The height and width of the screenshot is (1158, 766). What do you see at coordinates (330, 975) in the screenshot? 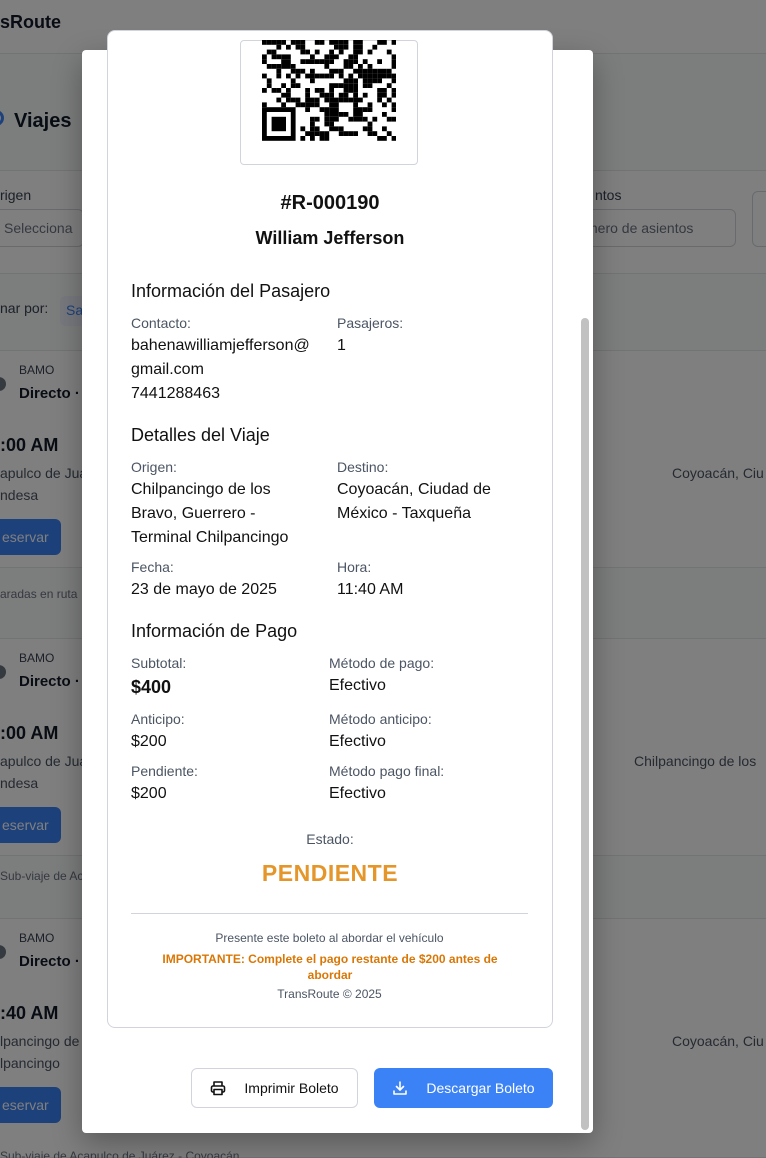
I see `important-note-line2: abordar` at bounding box center [330, 975].